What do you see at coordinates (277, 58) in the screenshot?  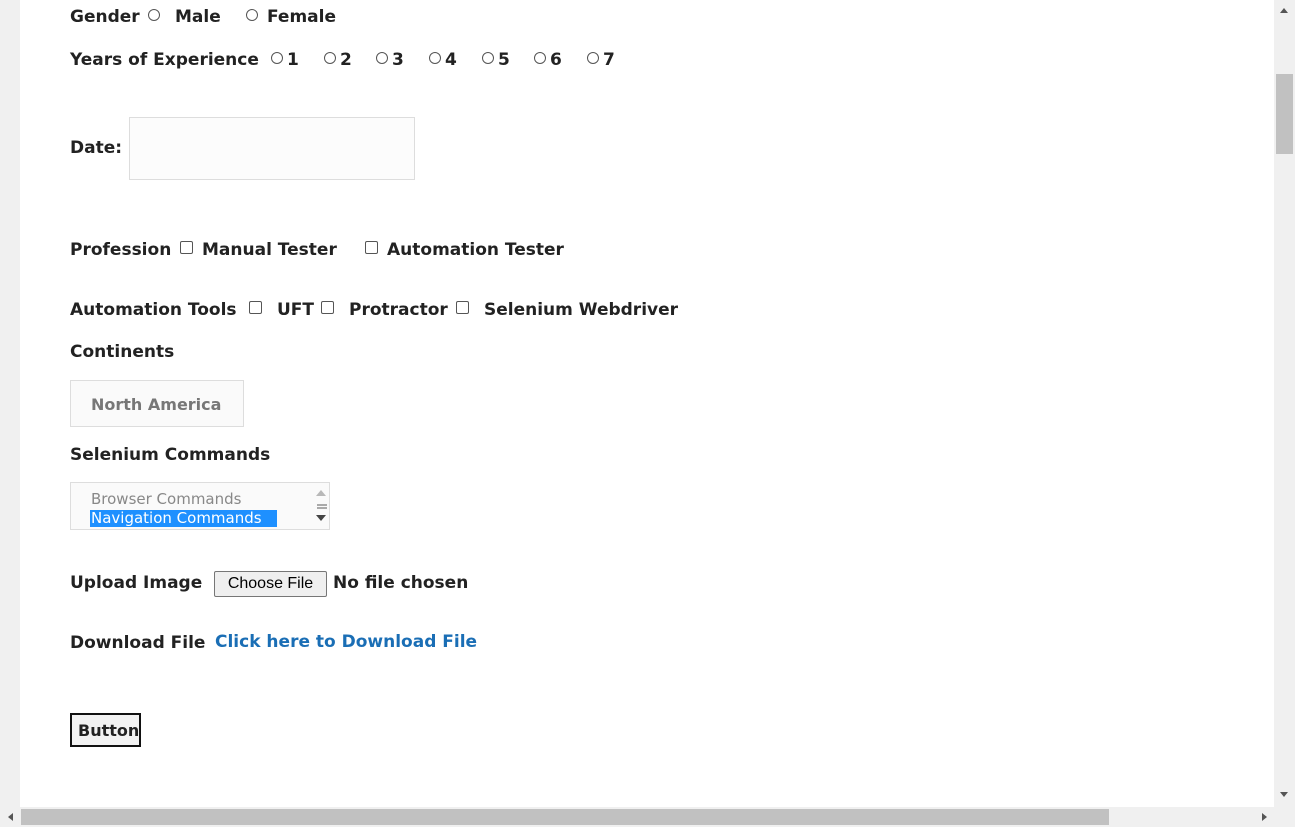 I see `experience-1-radio` at bounding box center [277, 58].